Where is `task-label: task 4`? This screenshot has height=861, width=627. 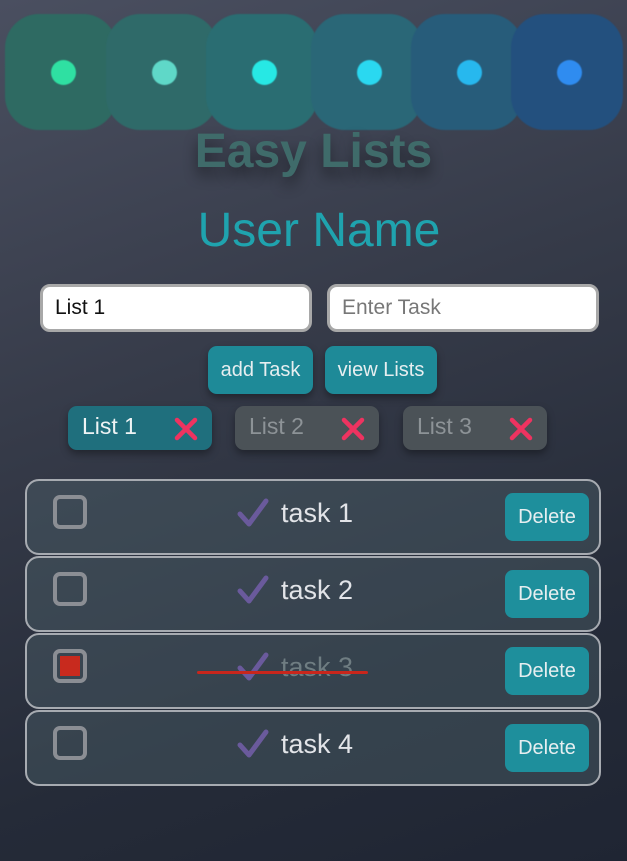 task-label: task 4 is located at coordinates (317, 744).